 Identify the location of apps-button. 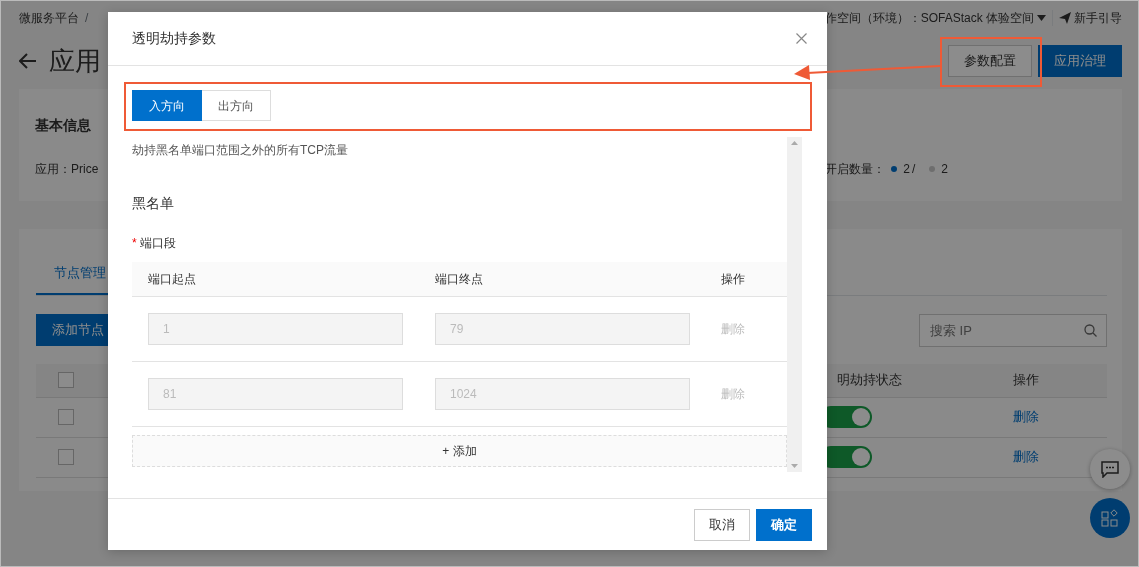
(1110, 518).